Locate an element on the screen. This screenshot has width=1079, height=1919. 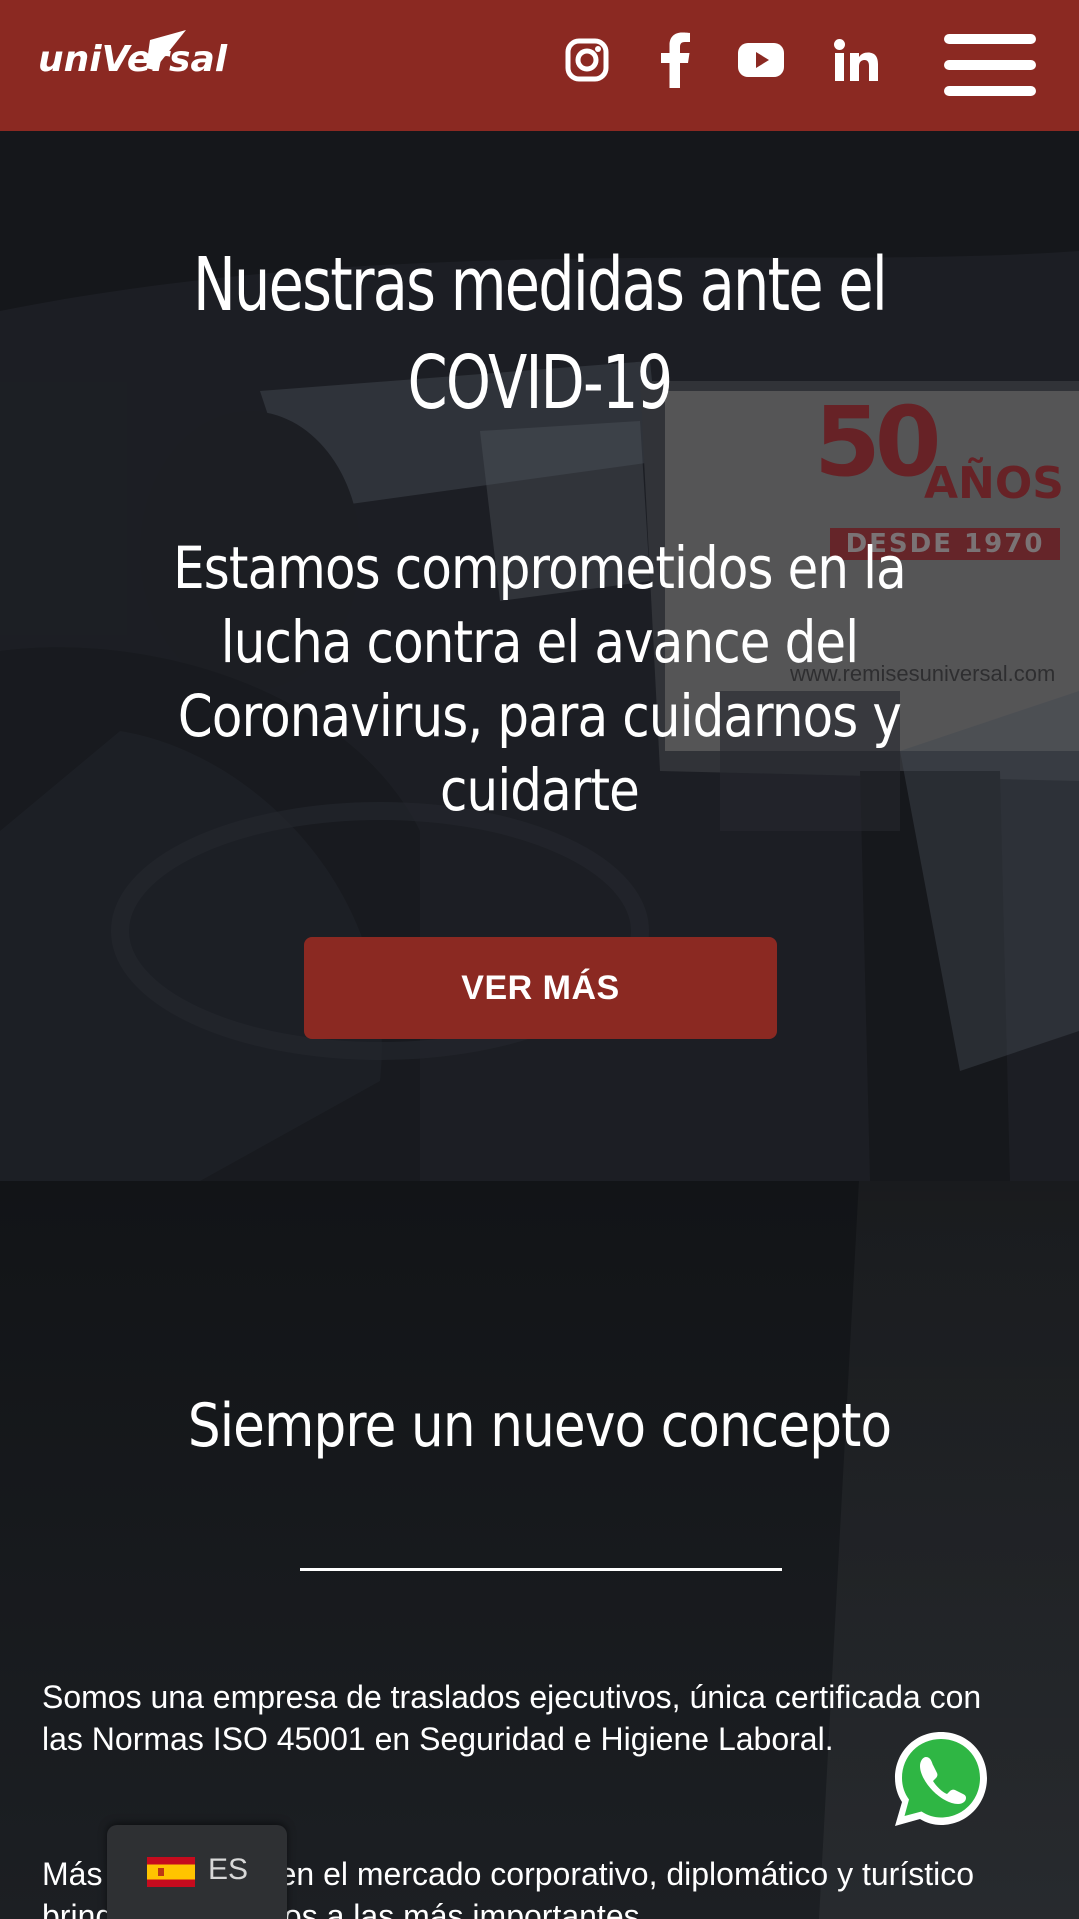
facebook-link is located at coordinates (675, 60).